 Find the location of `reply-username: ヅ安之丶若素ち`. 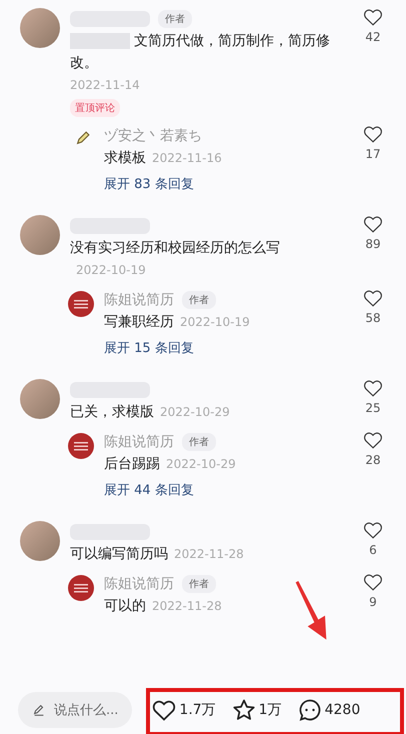

reply-username: ヅ安之丶若素ち is located at coordinates (153, 136).